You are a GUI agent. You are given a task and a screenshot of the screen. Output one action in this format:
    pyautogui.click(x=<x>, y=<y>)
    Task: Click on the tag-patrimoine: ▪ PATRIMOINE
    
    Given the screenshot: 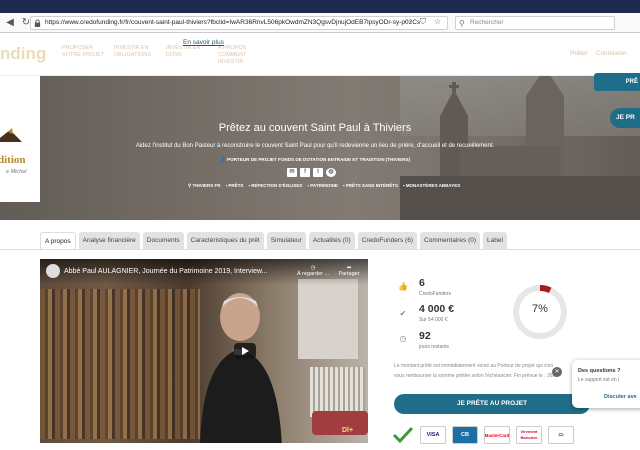 What is the action you would take?
    pyautogui.click(x=322, y=186)
    